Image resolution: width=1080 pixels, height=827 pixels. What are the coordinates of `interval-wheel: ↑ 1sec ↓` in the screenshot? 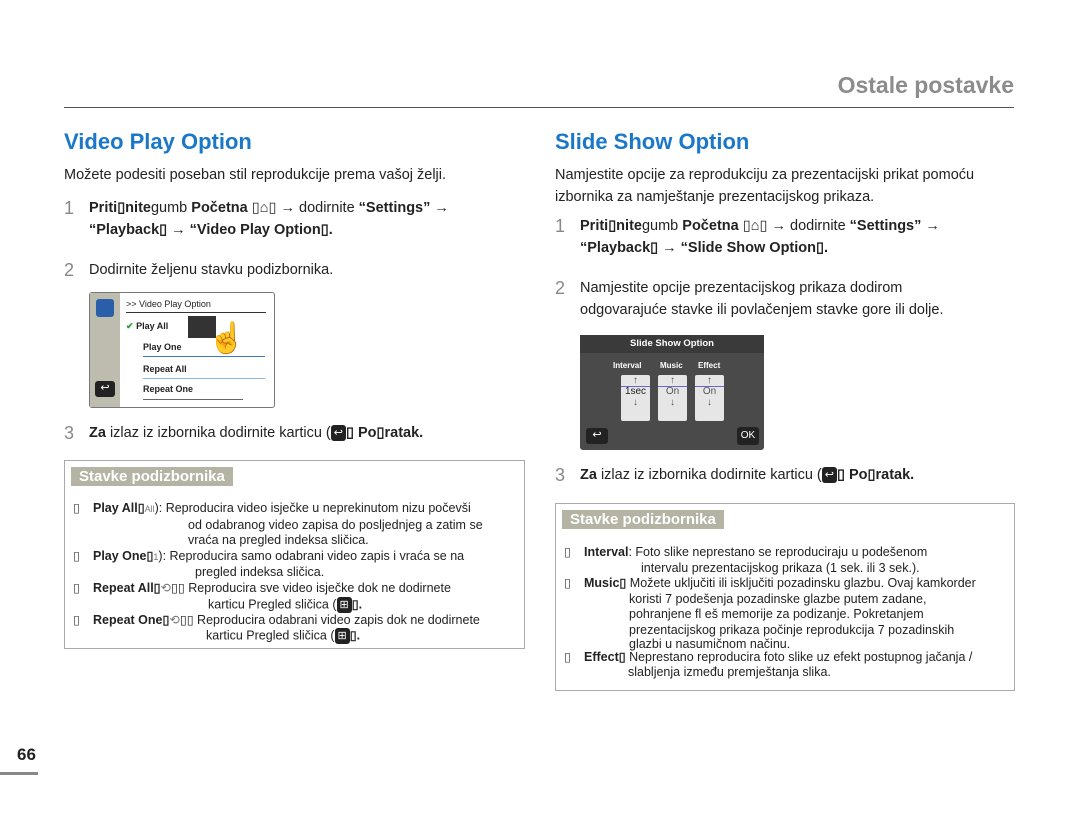 It's located at (635, 398).